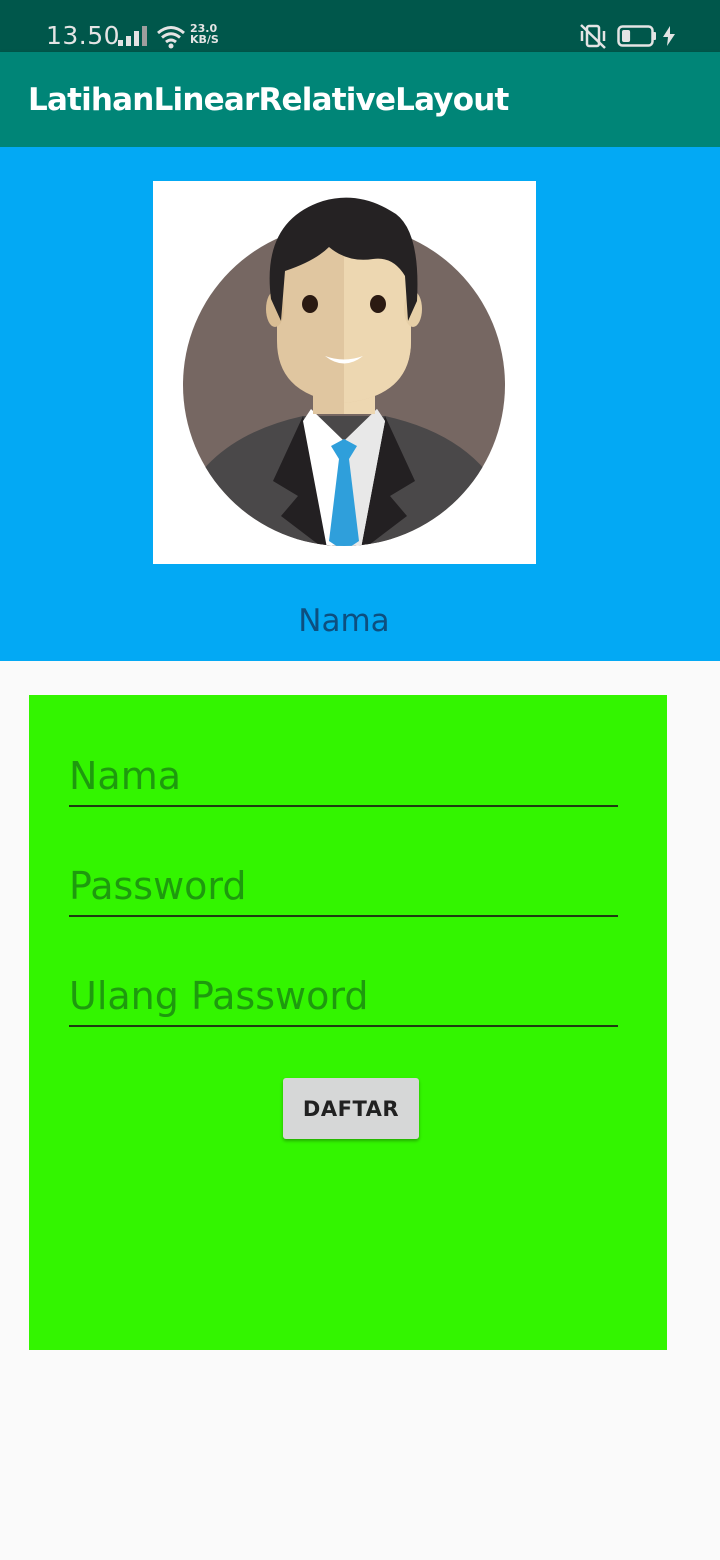  I want to click on signal-icon, so click(132, 36).